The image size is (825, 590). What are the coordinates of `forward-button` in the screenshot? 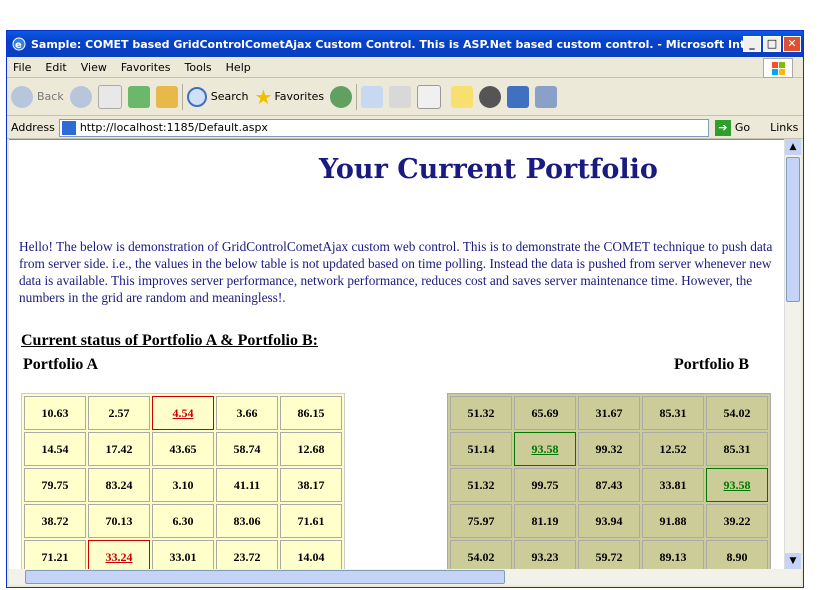 It's located at (80, 96).